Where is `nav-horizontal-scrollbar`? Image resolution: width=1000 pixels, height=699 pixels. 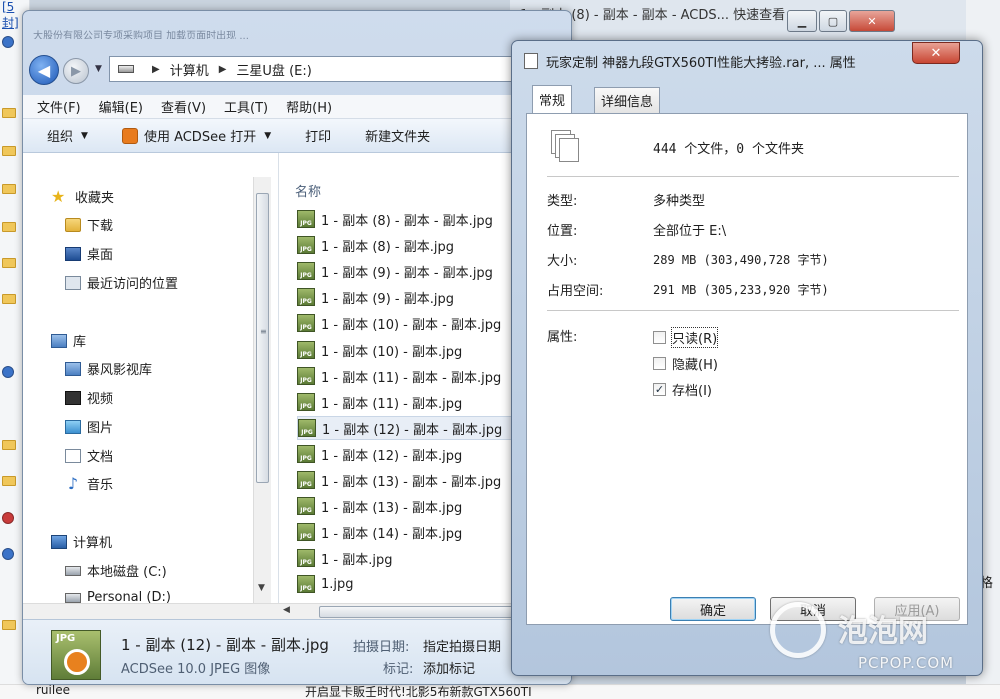
nav-horizontal-scrollbar is located at coordinates (151, 611).